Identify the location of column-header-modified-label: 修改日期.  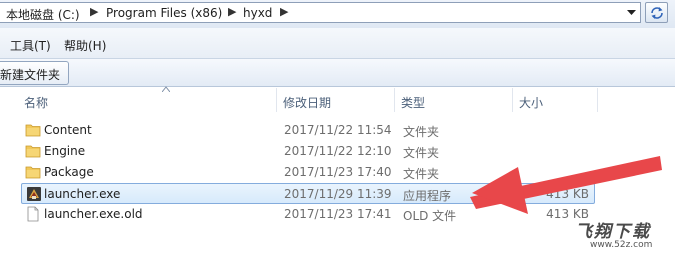
(307, 103).